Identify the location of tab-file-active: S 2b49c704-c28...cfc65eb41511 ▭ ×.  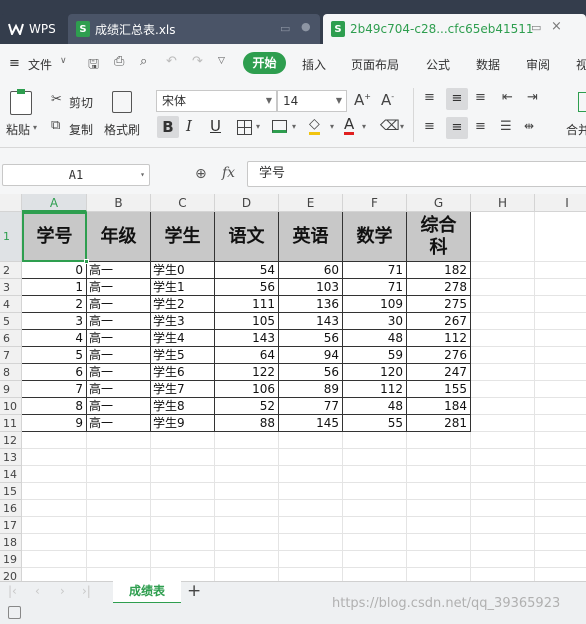
(454, 29).